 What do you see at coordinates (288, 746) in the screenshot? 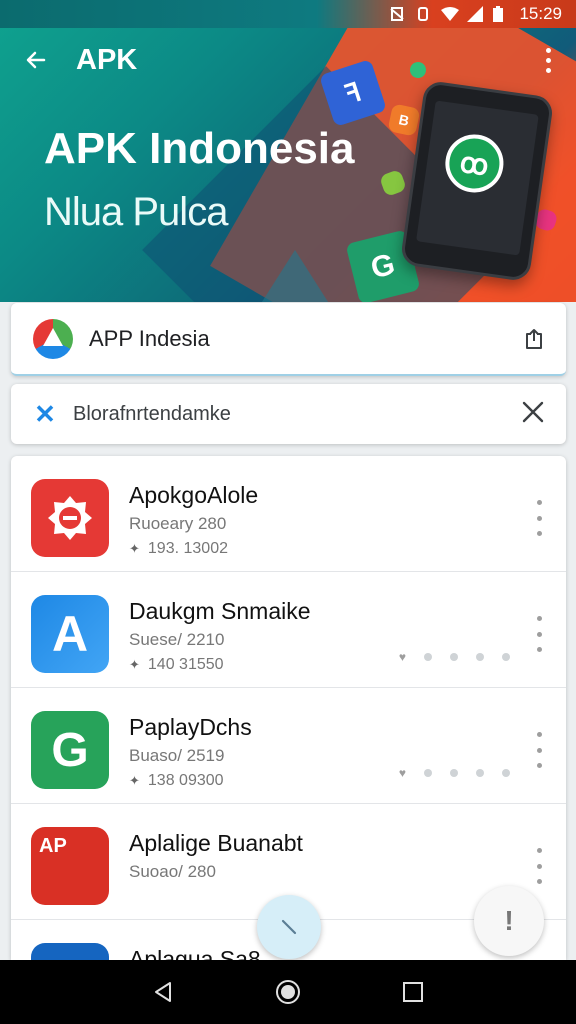
I see `list-item: G PaplayDchs Buaso/ 2519 ✦ 138 09300 ♥` at bounding box center [288, 746].